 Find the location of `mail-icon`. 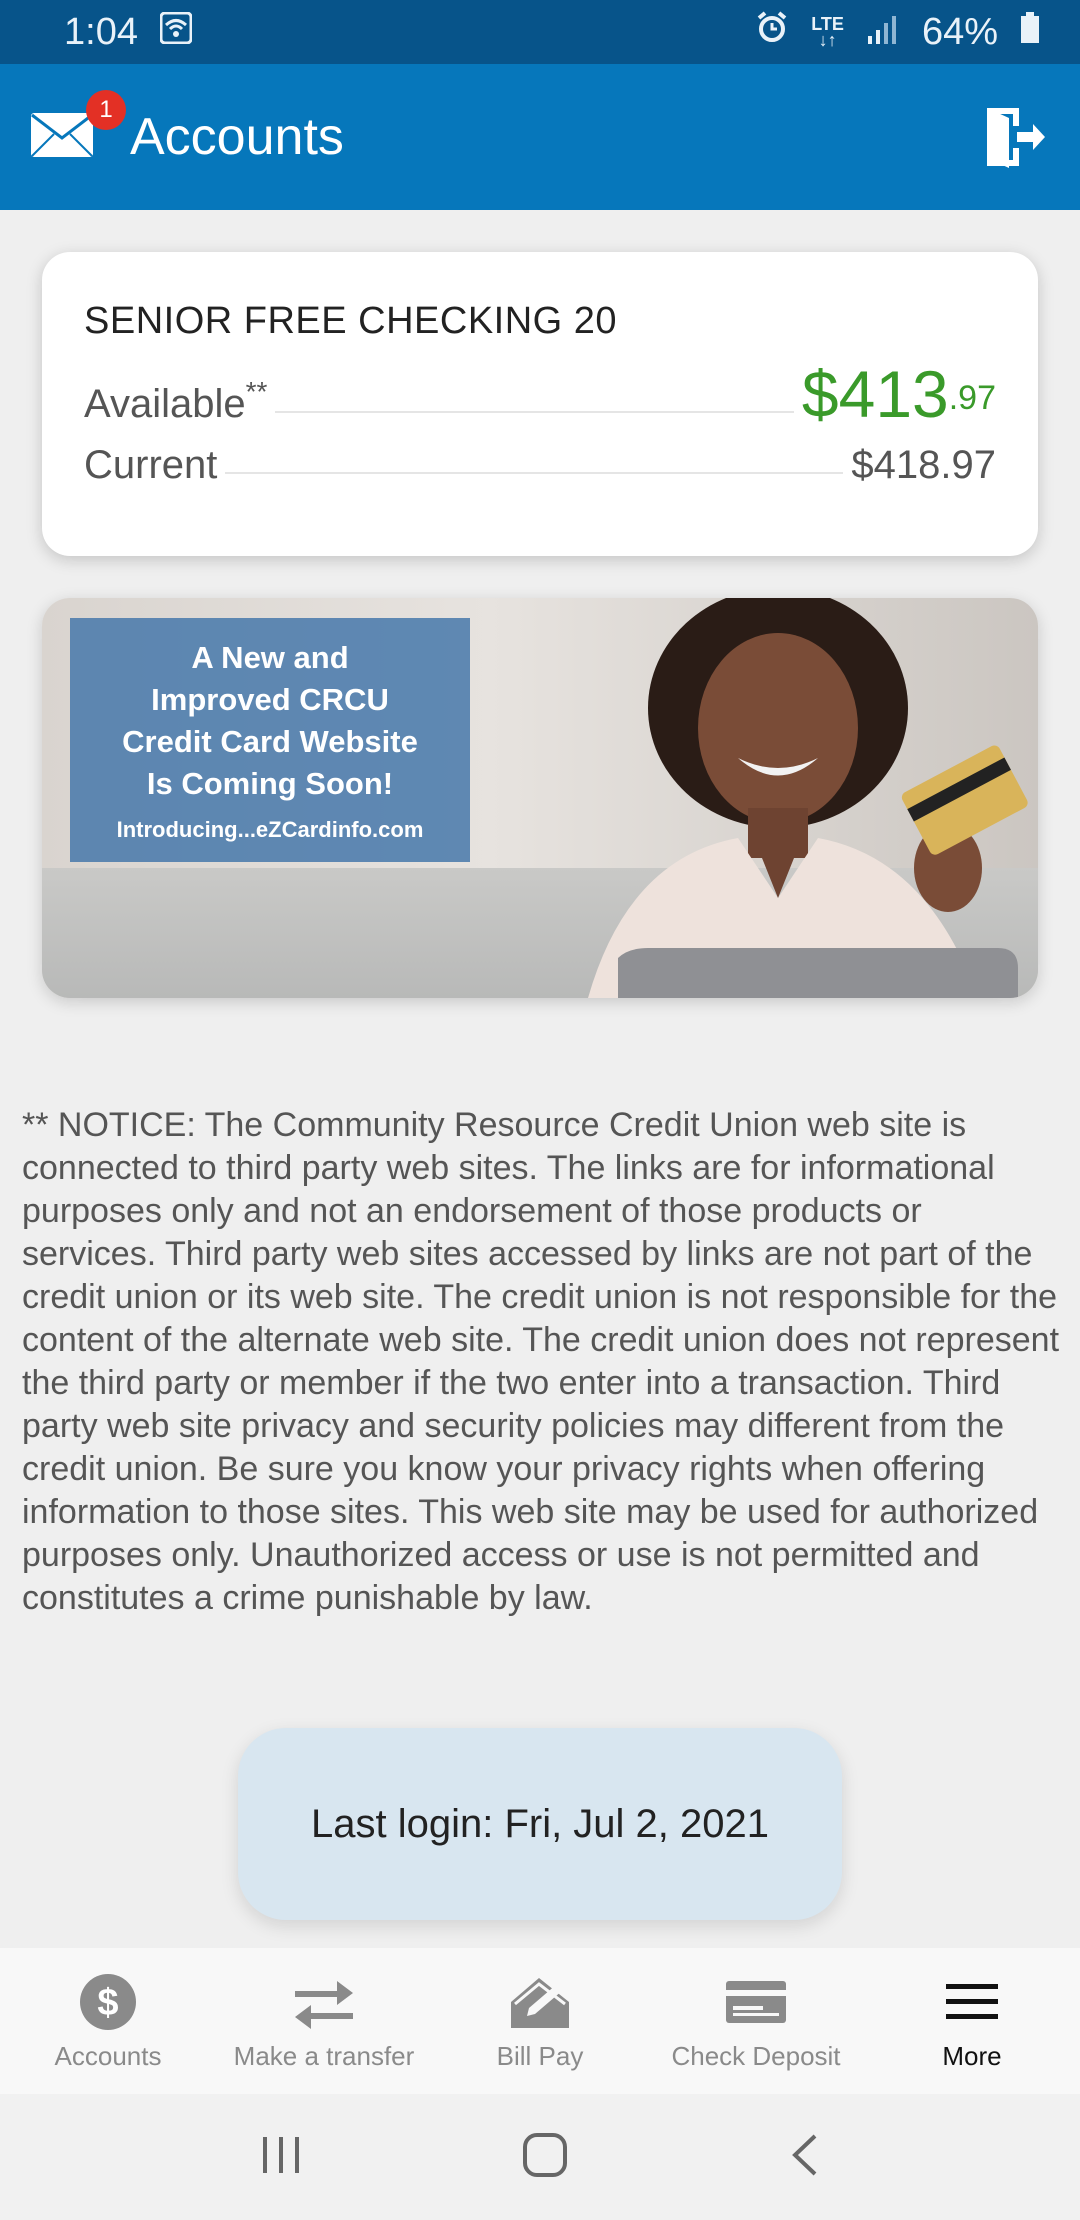

mail-icon is located at coordinates (62, 135).